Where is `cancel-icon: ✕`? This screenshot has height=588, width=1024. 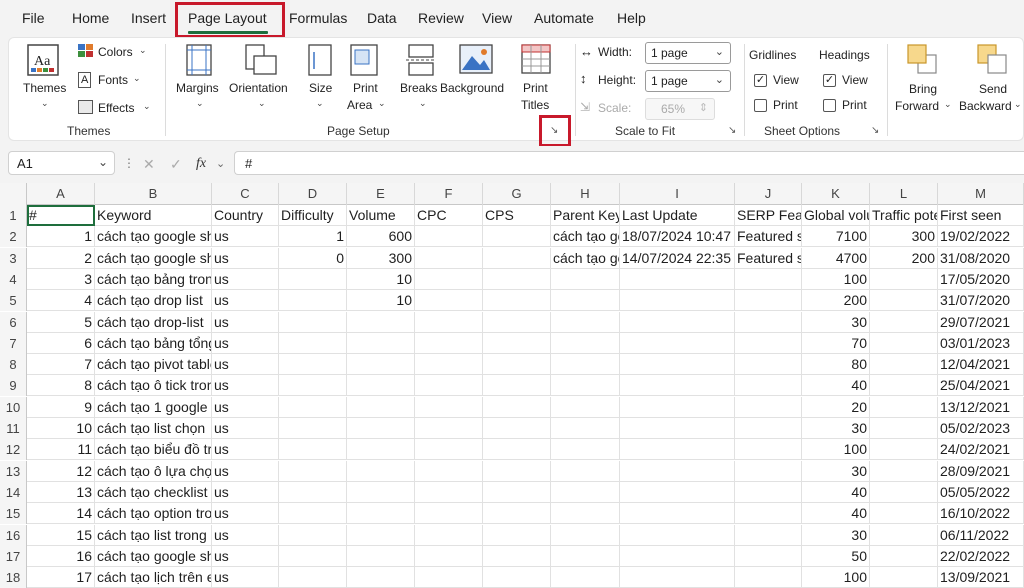
cancel-icon: ✕ is located at coordinates (149, 164).